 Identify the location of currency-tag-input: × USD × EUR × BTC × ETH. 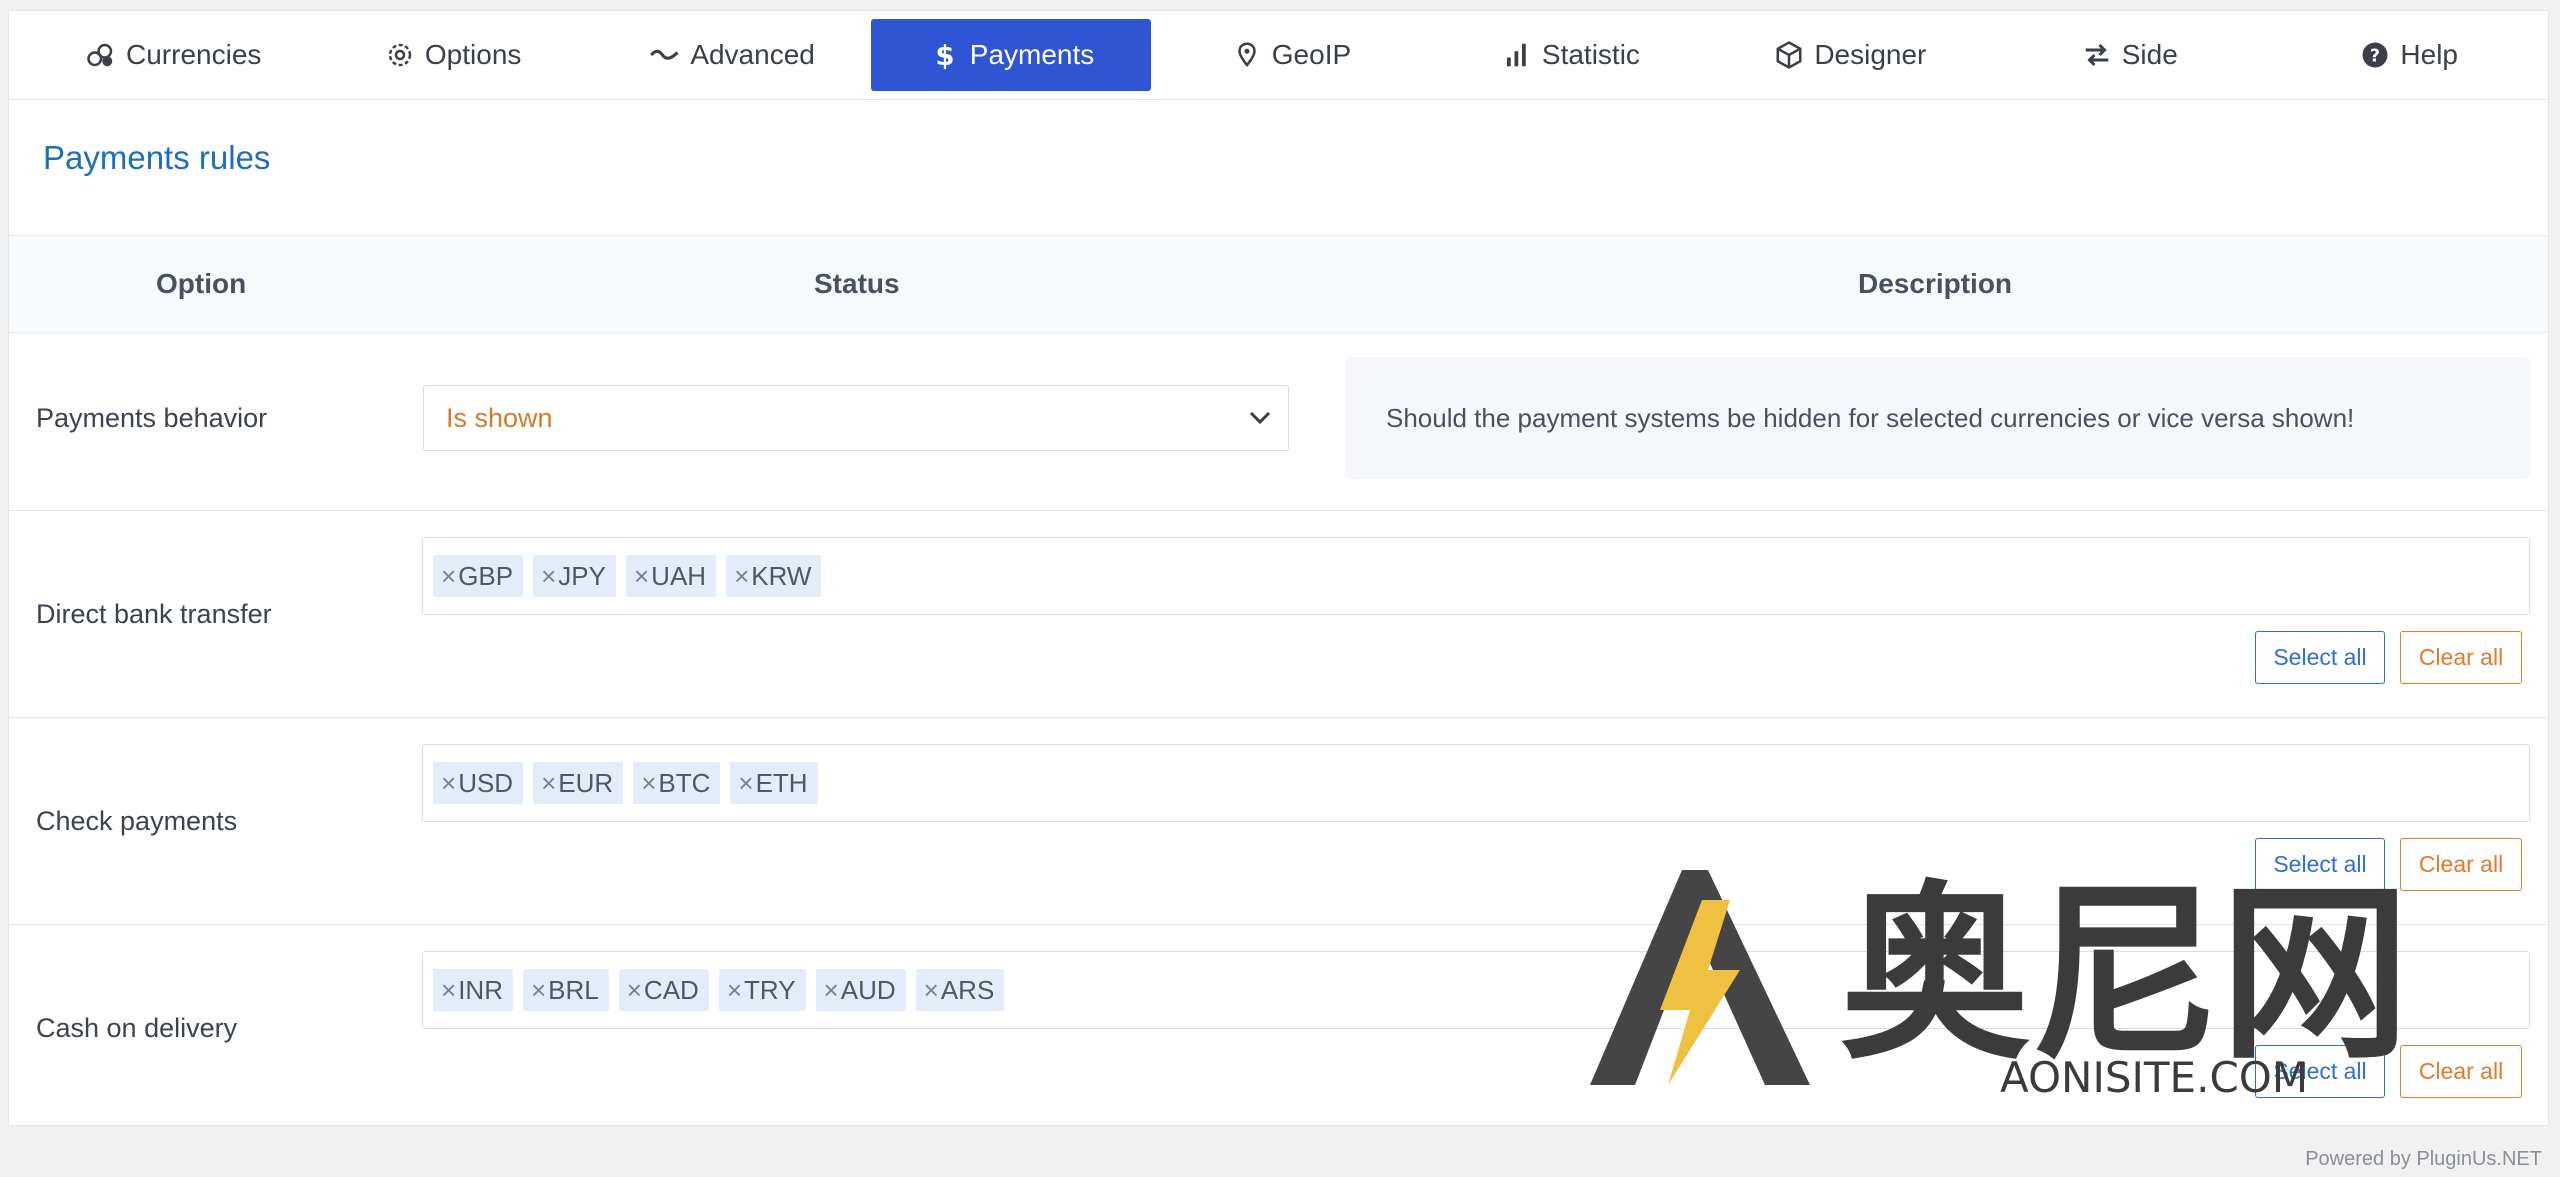
(1476, 783).